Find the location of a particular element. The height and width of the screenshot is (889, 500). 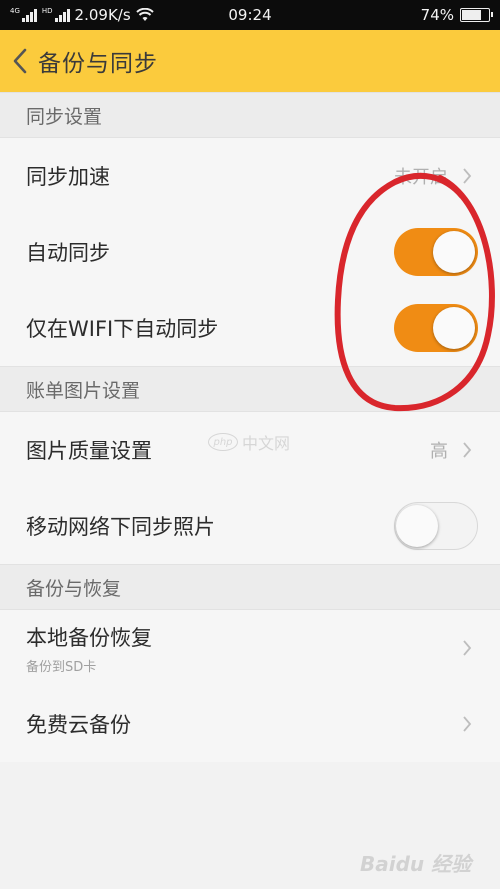

row-sync-acceleration: 同步加速 未开启 is located at coordinates (250, 176).